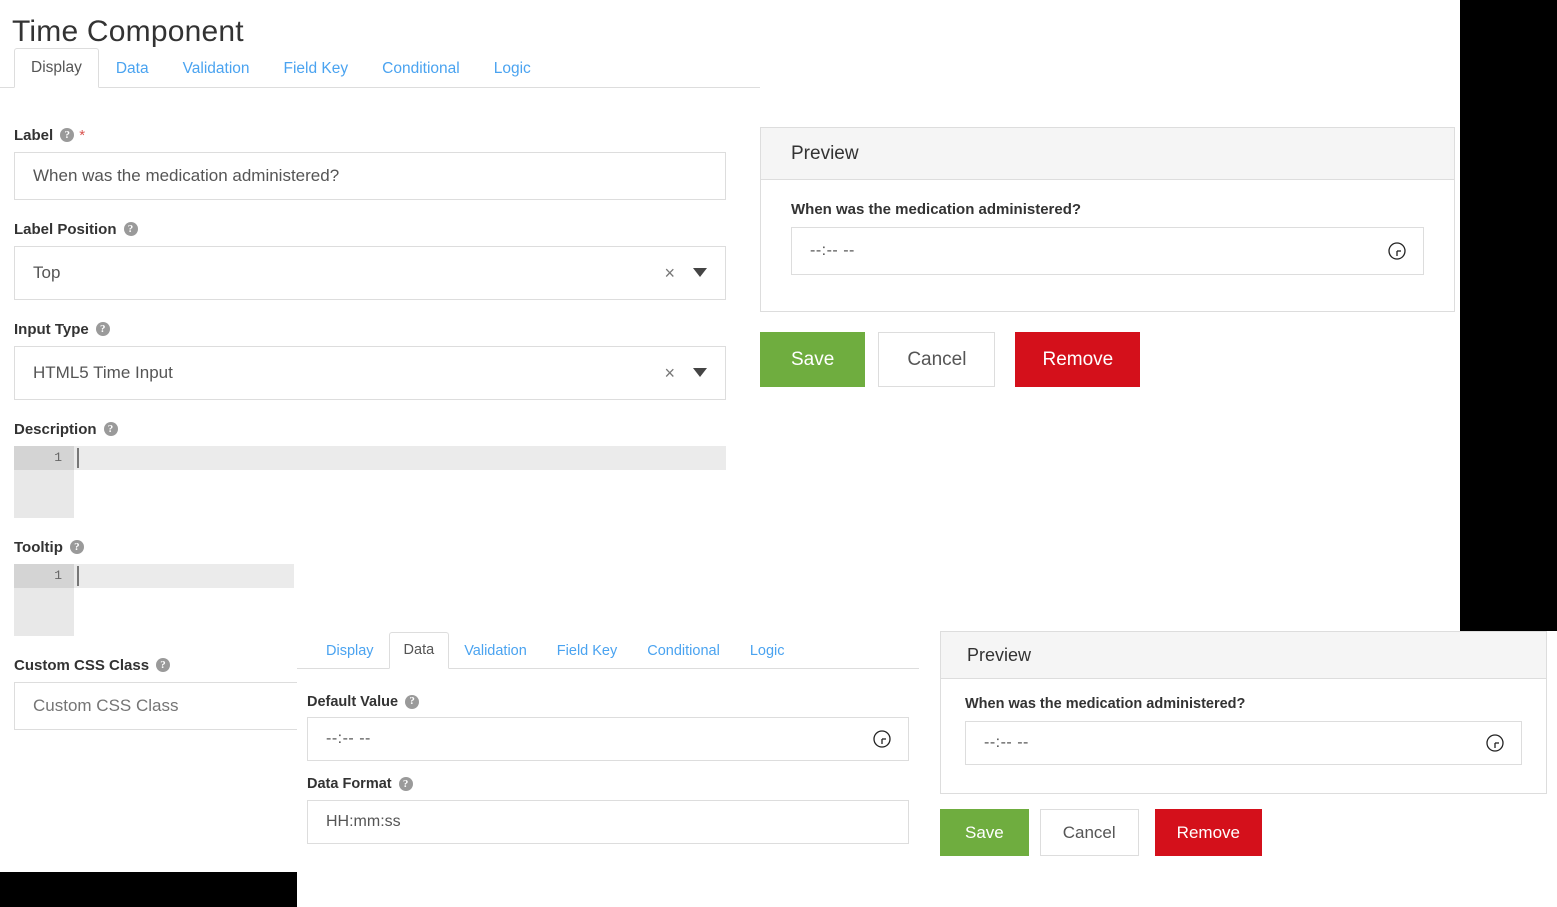 Image resolution: width=1557 pixels, height=907 pixels. Describe the element at coordinates (128, 31) in the screenshot. I see `page-title: Time Component` at that location.